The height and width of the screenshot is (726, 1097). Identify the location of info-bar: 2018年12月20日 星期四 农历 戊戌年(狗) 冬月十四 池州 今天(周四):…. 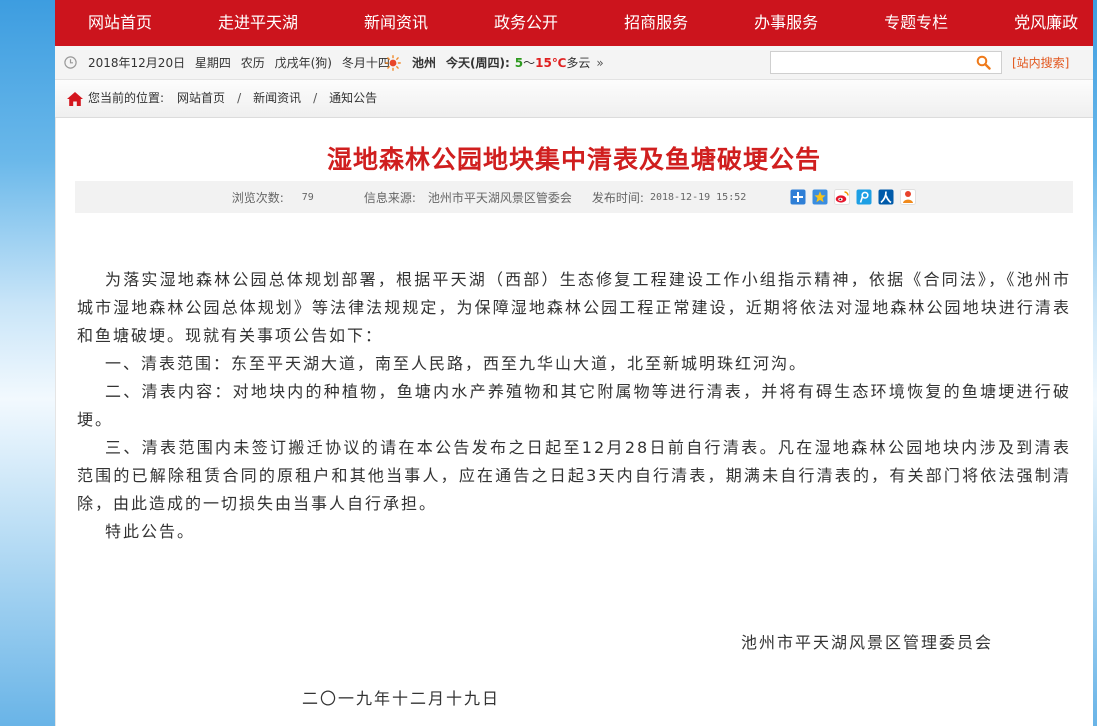
(574, 63).